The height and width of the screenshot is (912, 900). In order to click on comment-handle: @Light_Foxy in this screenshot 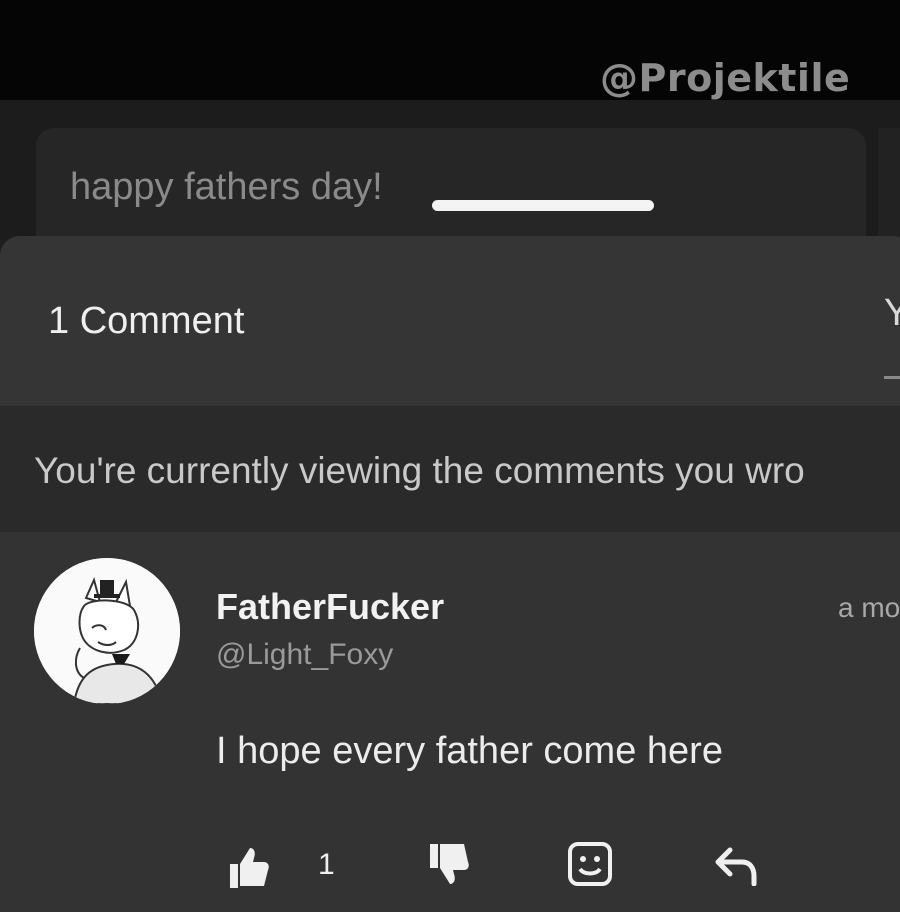, I will do `click(304, 655)`.